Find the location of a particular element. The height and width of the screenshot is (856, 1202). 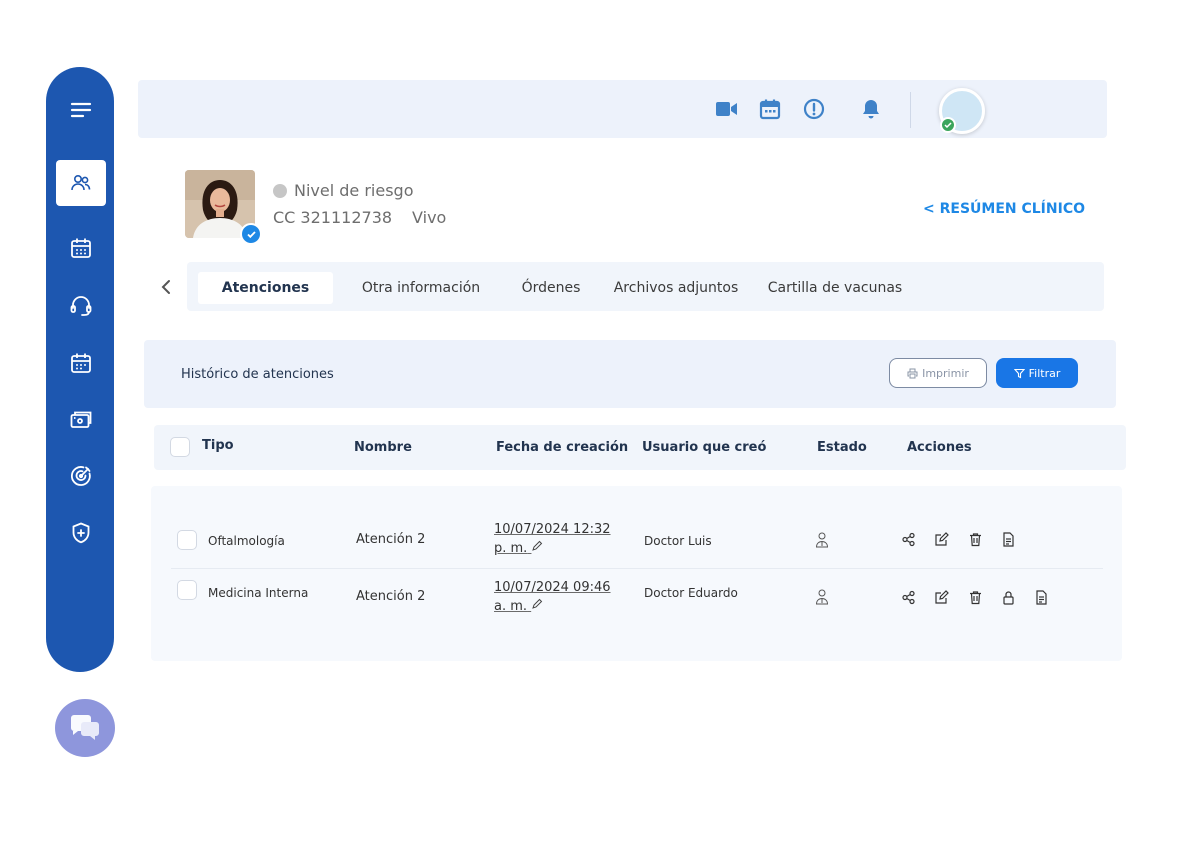

sidebar-item-support is located at coordinates (81, 306).